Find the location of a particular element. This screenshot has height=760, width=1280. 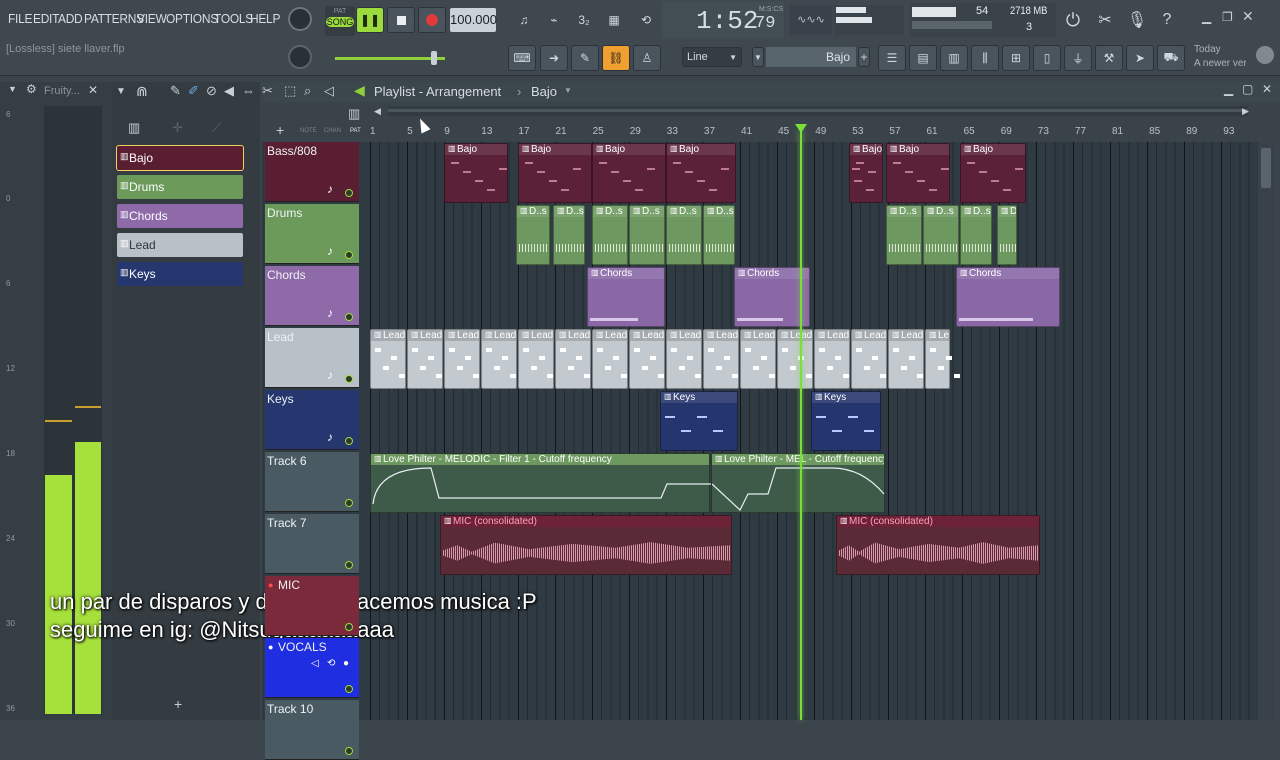

tool-pencil-icon: ✎ is located at coordinates (175, 91).